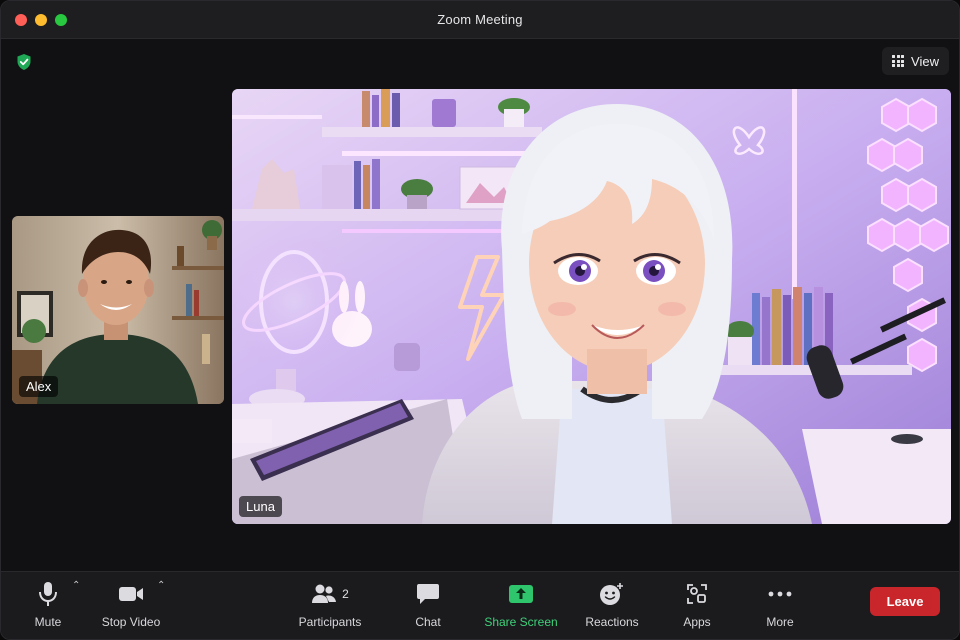  Describe the element at coordinates (898, 61) in the screenshot. I see `grid-icon` at that location.